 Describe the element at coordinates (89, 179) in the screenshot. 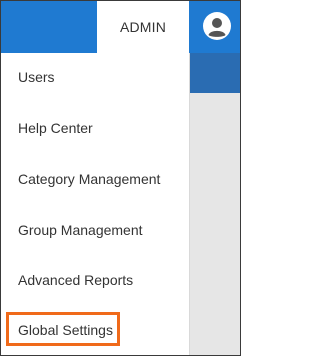

I see `menu-item-category-management: Category Management` at that location.